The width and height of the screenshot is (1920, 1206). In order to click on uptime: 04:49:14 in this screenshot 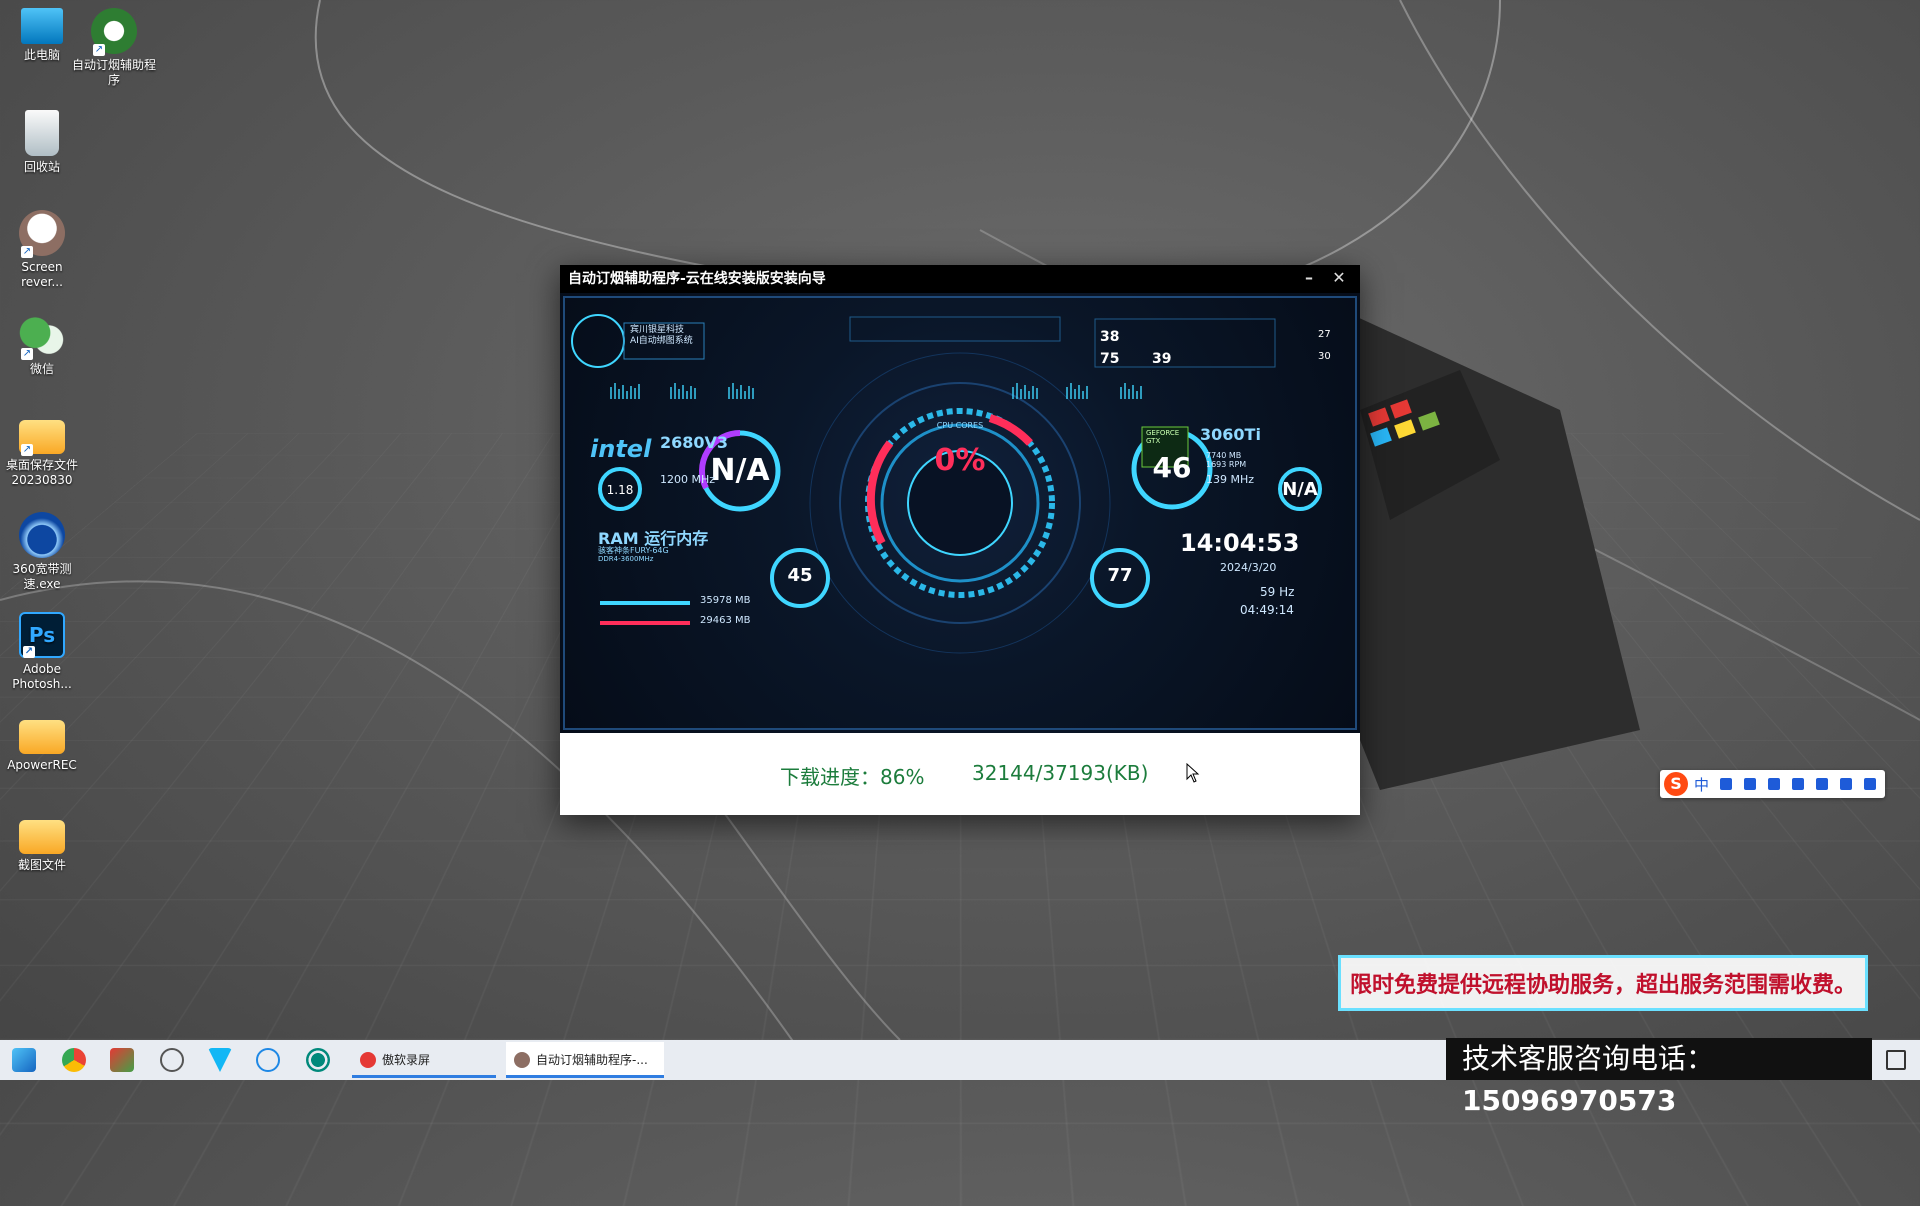, I will do `click(1267, 610)`.